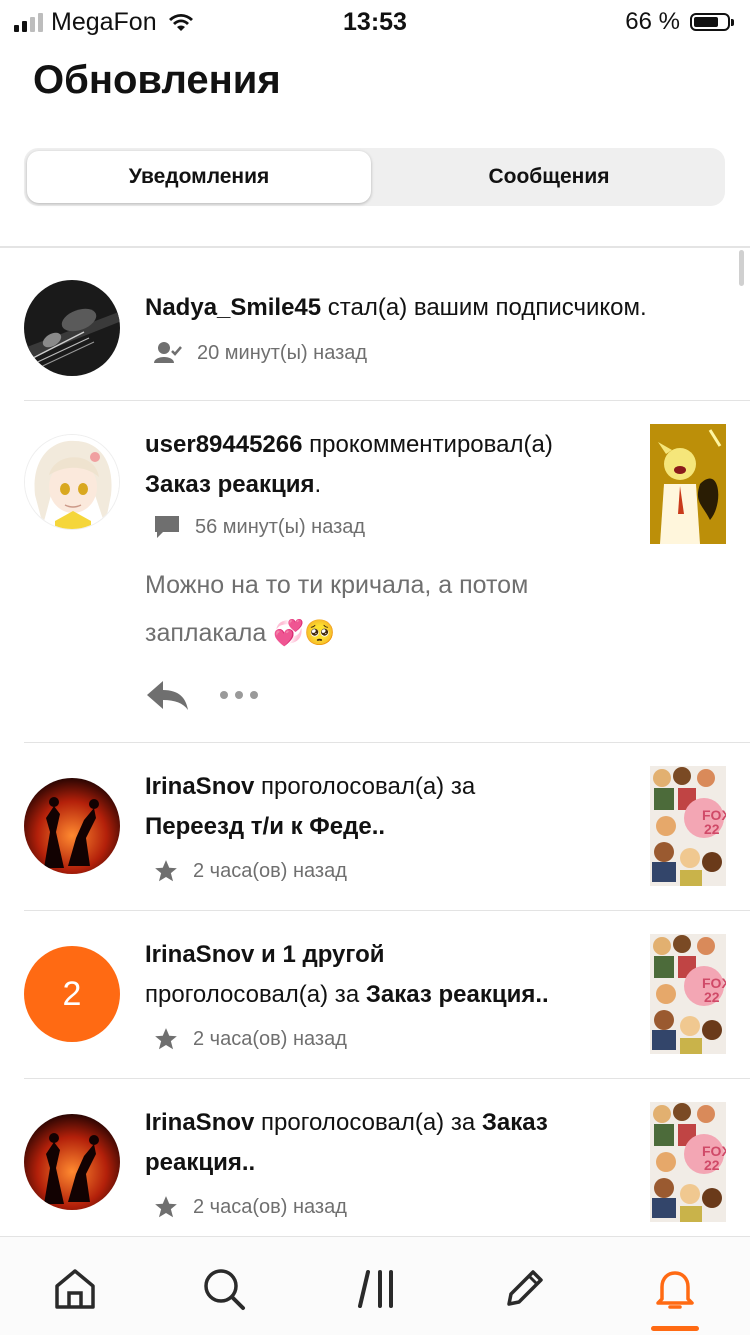 Image resolution: width=750 pixels, height=1335 pixels. I want to click on write-icon, so click(525, 1288).